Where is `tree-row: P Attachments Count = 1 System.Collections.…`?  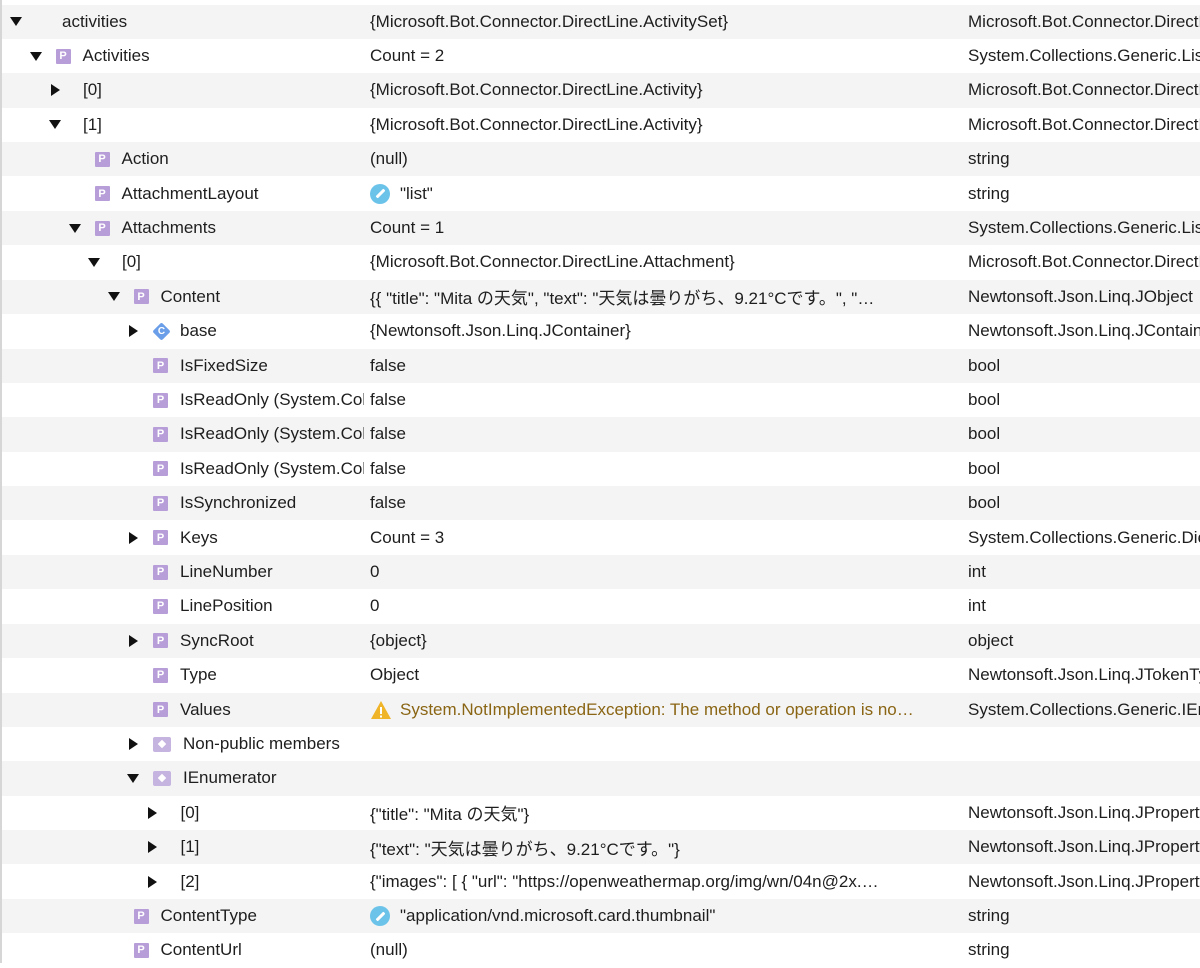
tree-row: P Attachments Count = 1 System.Collections.… is located at coordinates (601, 228).